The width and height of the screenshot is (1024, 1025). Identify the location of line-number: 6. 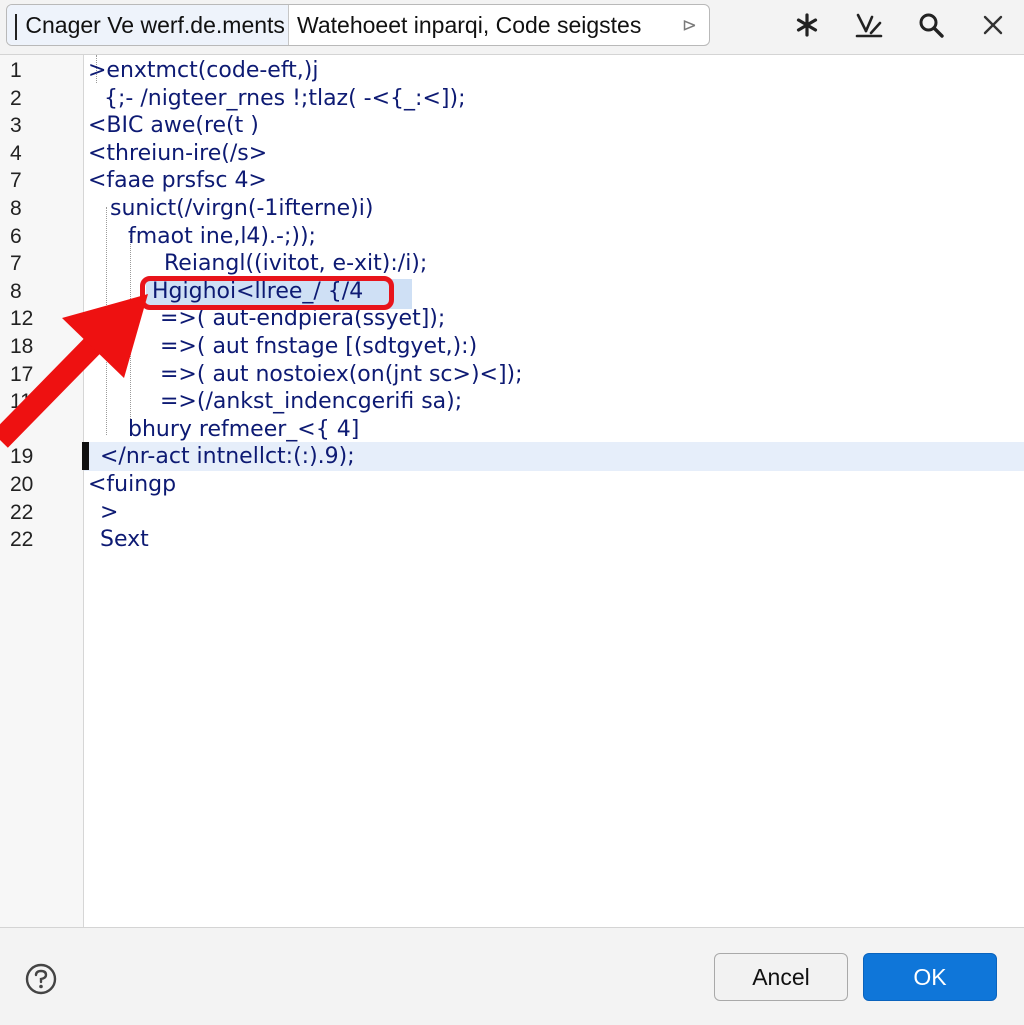
(16, 236).